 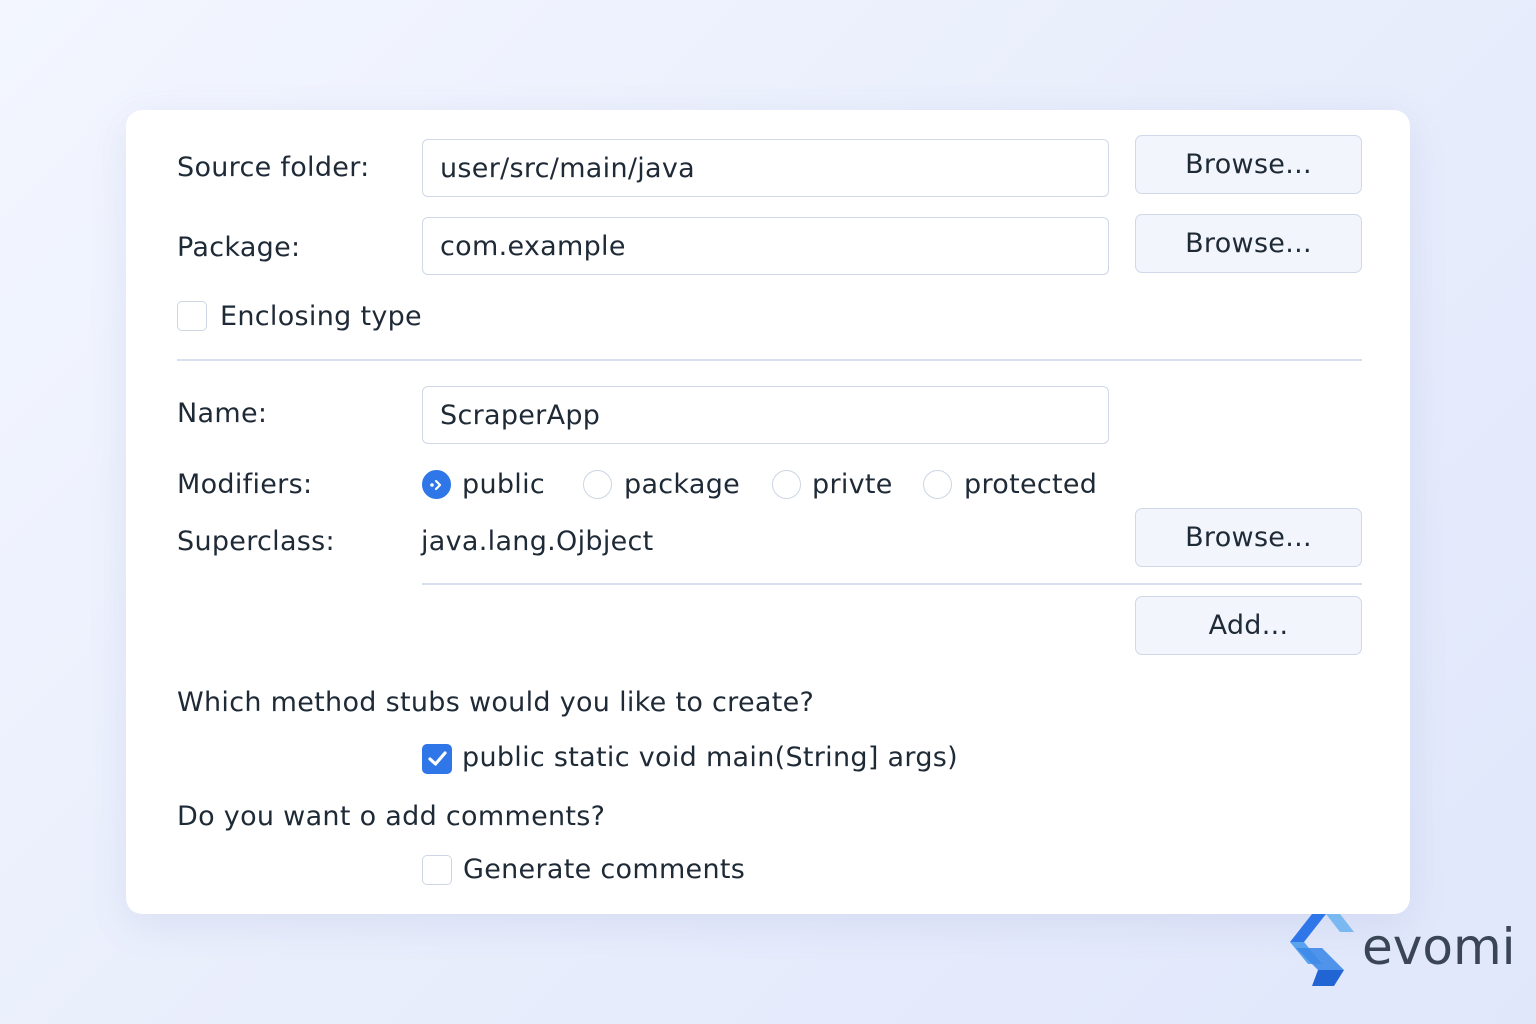 What do you see at coordinates (604, 869) in the screenshot?
I see `generate-comments-label: Generate comments` at bounding box center [604, 869].